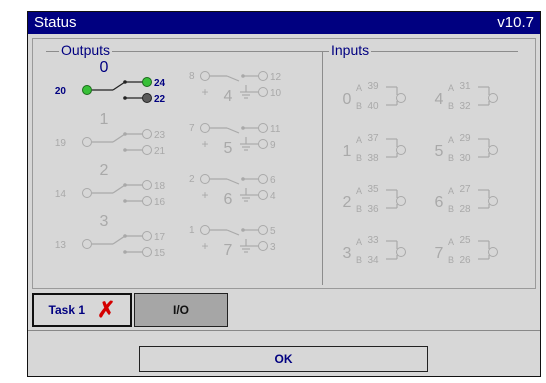  Describe the element at coordinates (373, 158) in the screenshot. I see `input-b-terminal-label: 38` at that location.